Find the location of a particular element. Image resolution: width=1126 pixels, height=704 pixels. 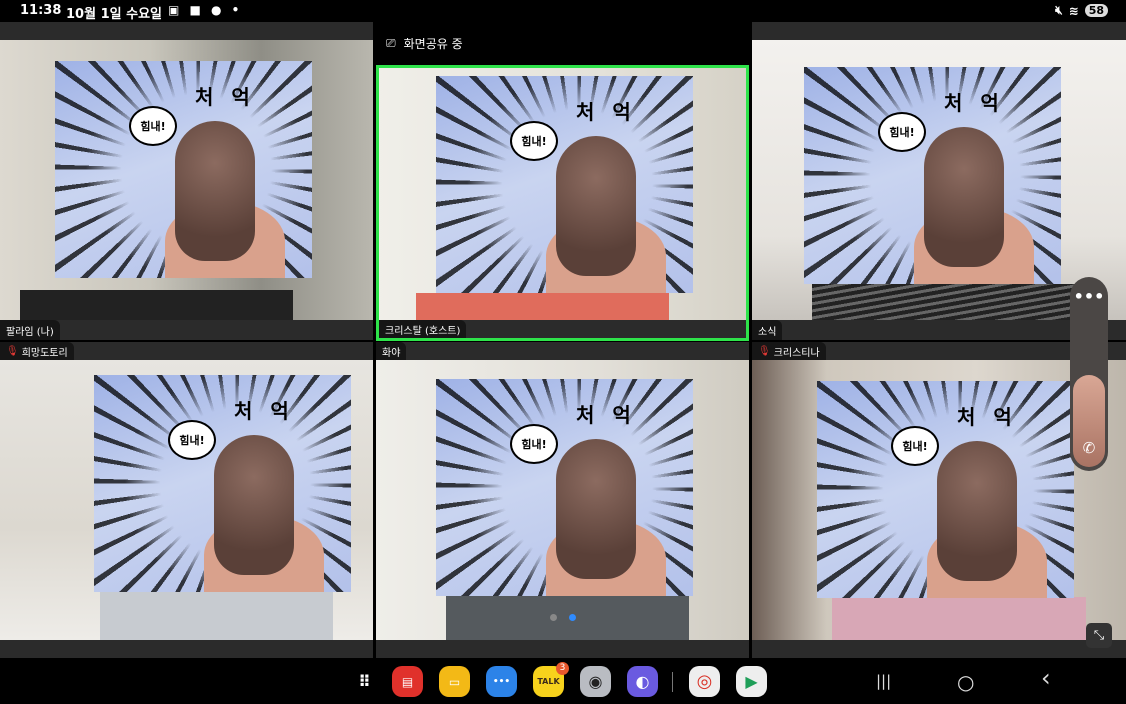

battery-indicator: 58 is located at coordinates (1096, 10).